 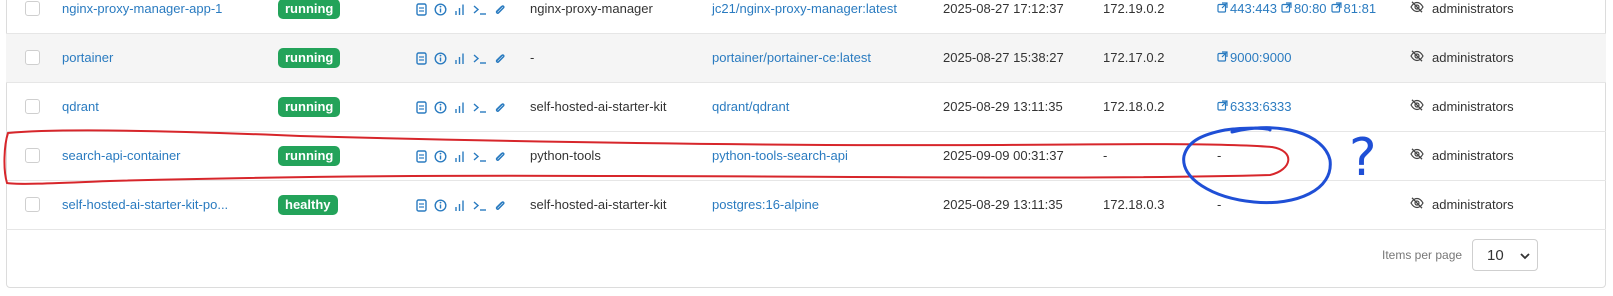 I want to click on port-link: 81:81, so click(x=1353, y=16).